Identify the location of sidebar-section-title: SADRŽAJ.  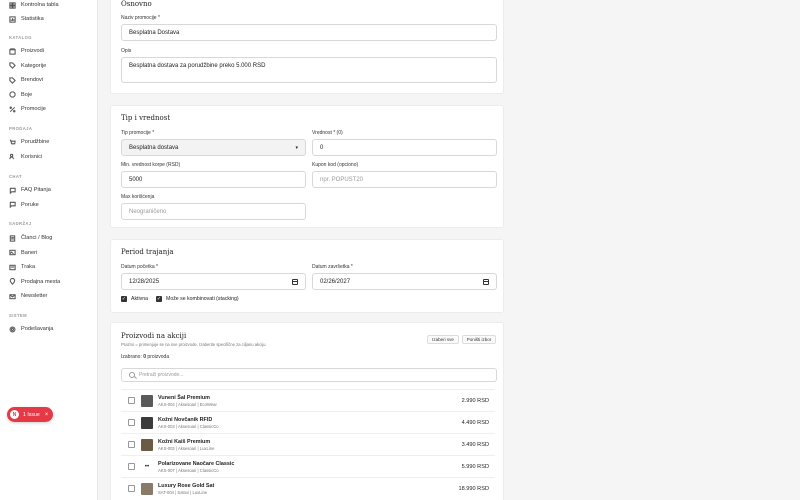
(20, 223).